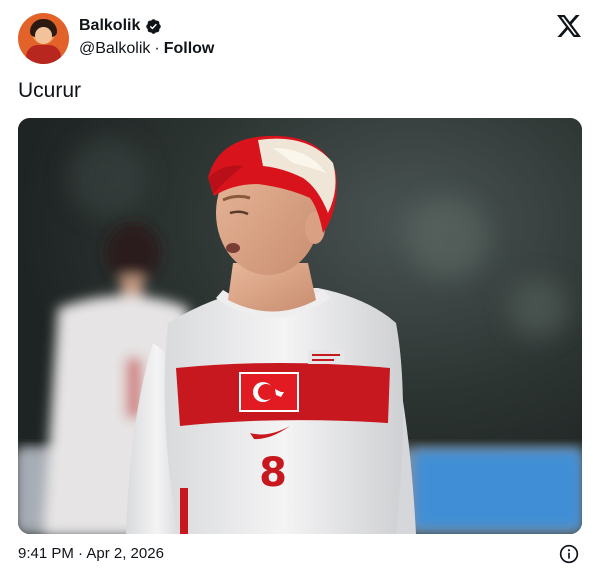  Describe the element at coordinates (91, 553) in the screenshot. I see `tweet-timestamp: 9:41 PM · Apr 2, 2026` at that location.